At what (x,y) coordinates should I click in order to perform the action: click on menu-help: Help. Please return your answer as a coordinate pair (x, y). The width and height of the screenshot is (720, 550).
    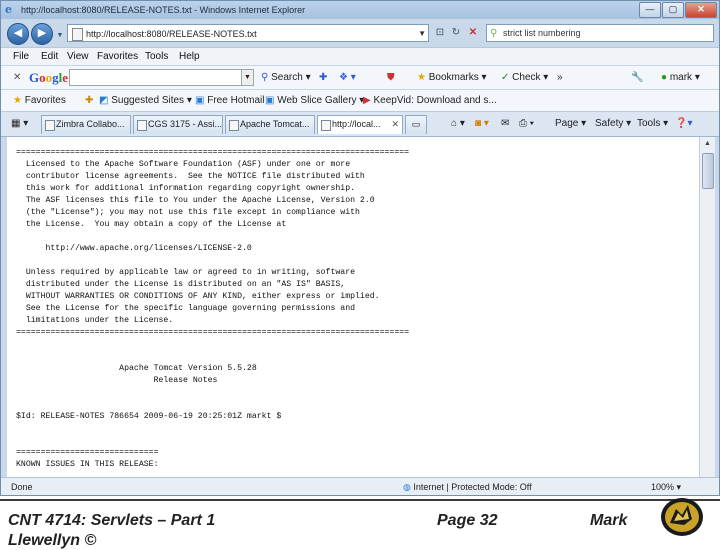
    Looking at the image, I should click on (189, 56).